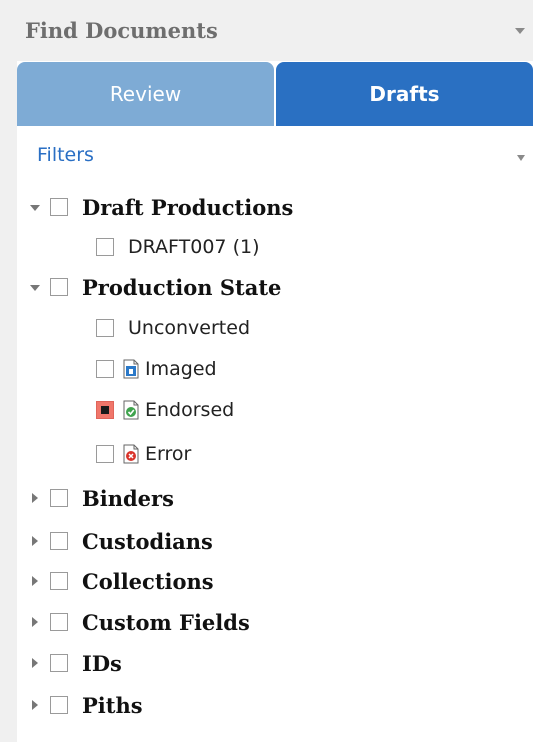  What do you see at coordinates (75, 663) in the screenshot?
I see `tree-node-ids: IDs` at bounding box center [75, 663].